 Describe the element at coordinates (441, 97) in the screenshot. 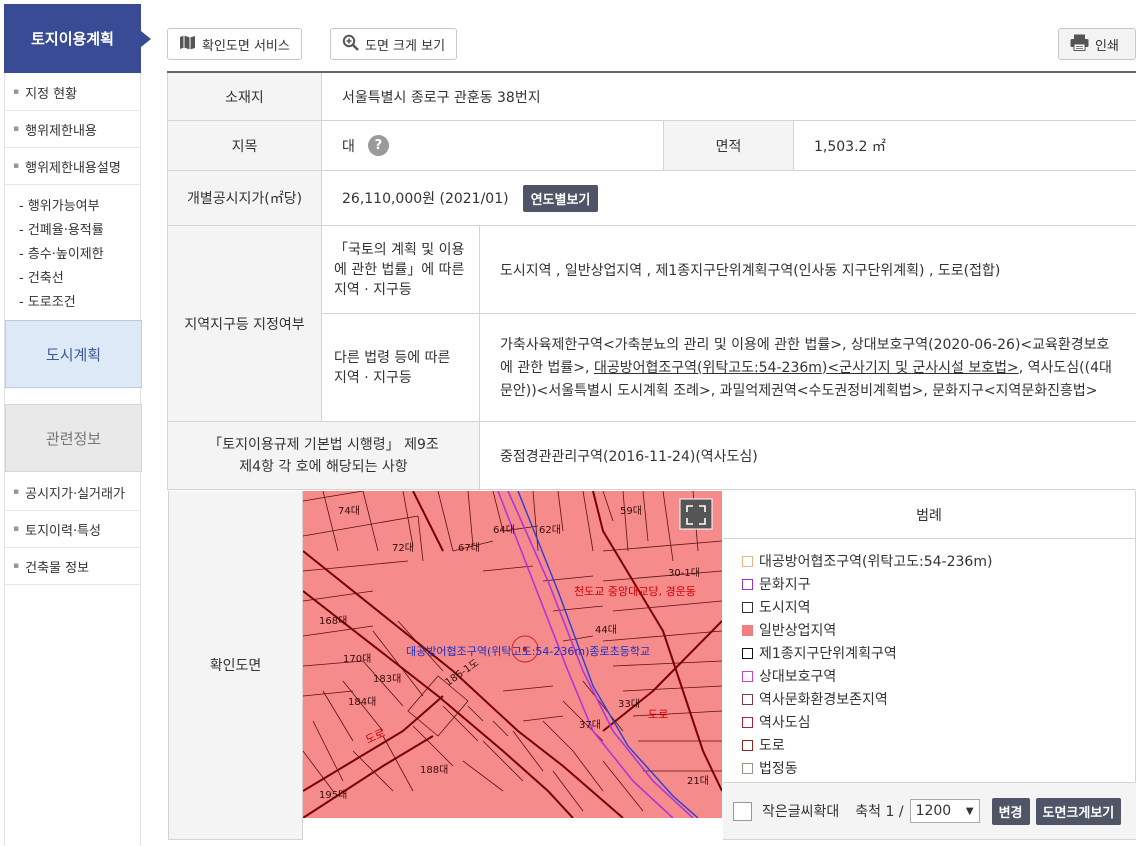

I see `location-value: 서울특별시 종로구 관훈동 38번지` at that location.